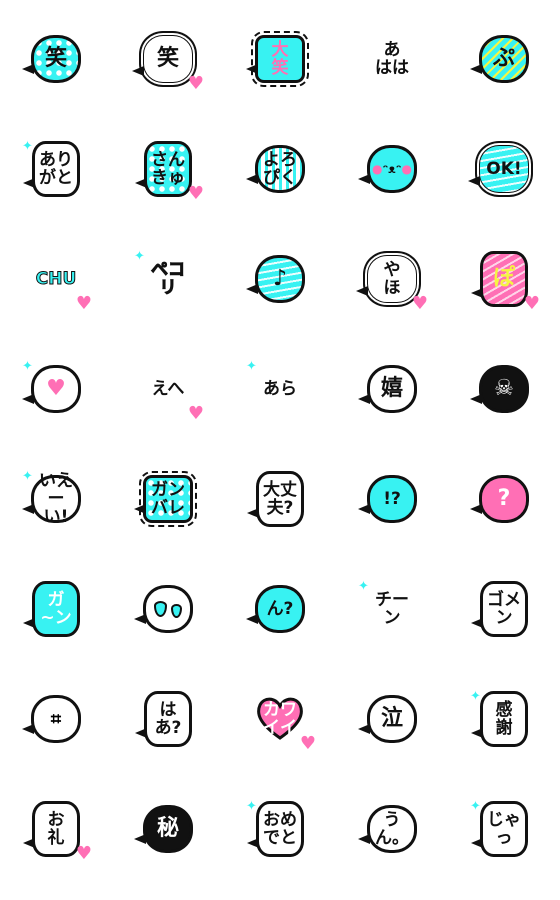 This screenshot has height=900, width=560. I want to click on smiling-face-icon: ●ᵔᴥᵔ●, so click(392, 169).